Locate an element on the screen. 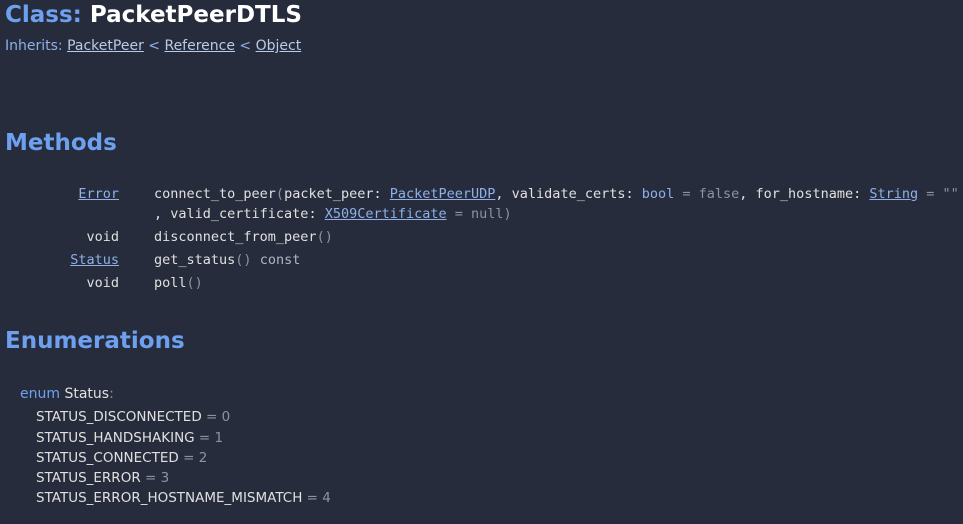  enum-colon: : is located at coordinates (111, 394).